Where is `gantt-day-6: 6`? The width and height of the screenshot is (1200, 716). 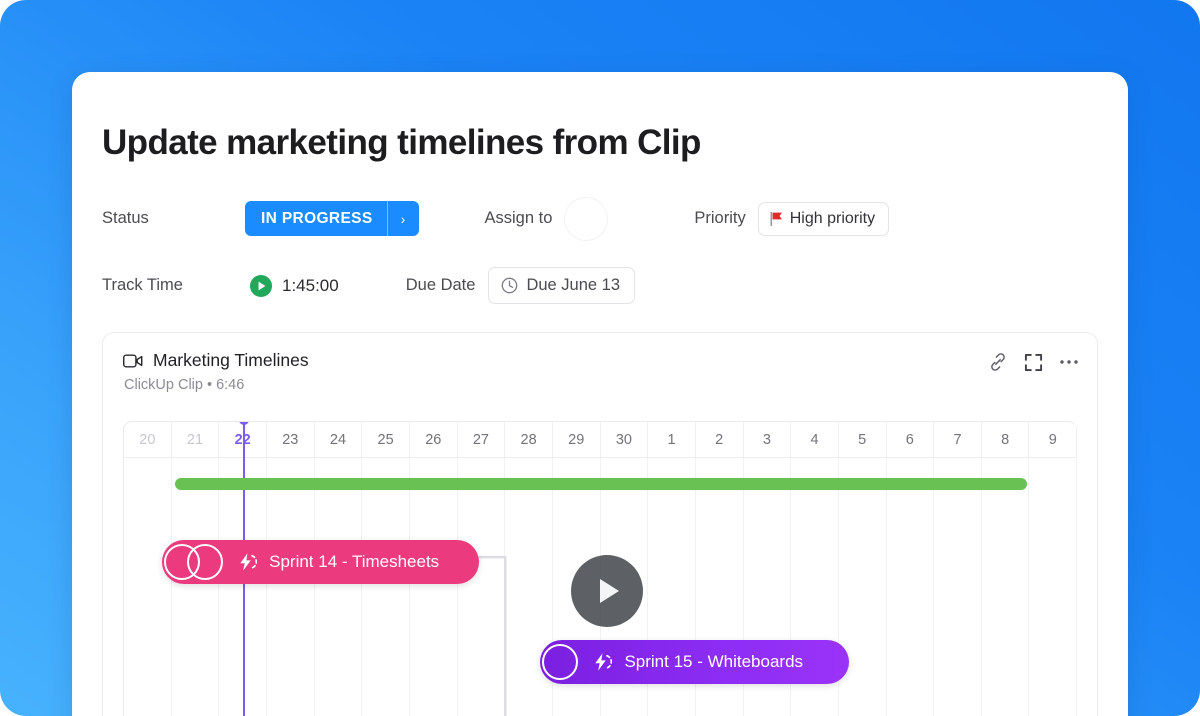
gantt-day-6: 6 is located at coordinates (911, 439).